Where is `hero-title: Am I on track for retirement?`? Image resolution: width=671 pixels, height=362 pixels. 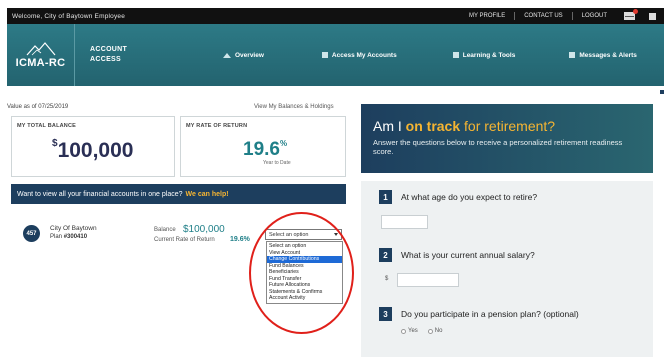 hero-title: Am I on track for retirement? is located at coordinates (513, 126).